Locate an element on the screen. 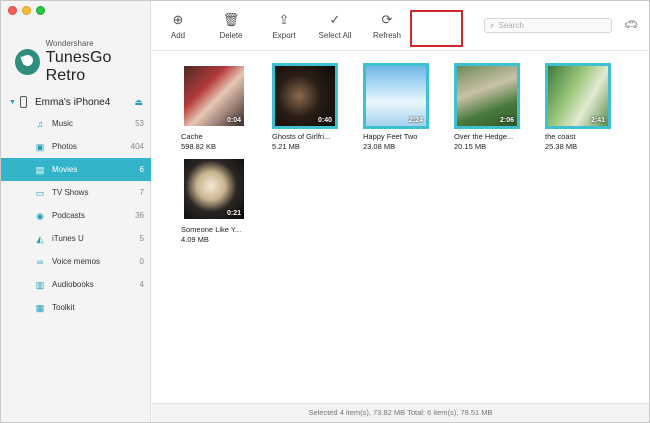 The height and width of the screenshot is (423, 650). movie-size: 20.15 MB is located at coordinates (470, 146).